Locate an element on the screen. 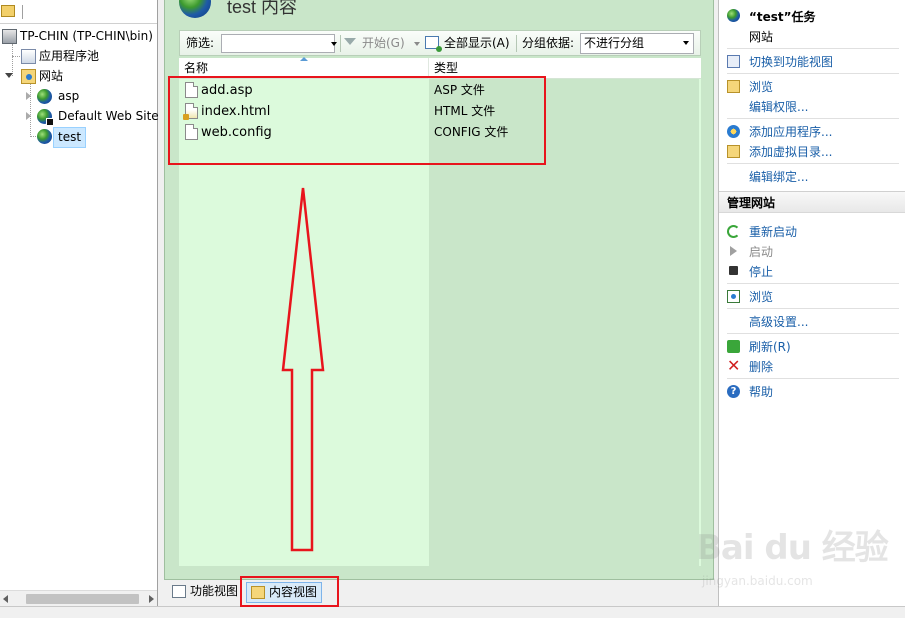 The image size is (905, 618). content-header: test 内容 is located at coordinates (439, 14).